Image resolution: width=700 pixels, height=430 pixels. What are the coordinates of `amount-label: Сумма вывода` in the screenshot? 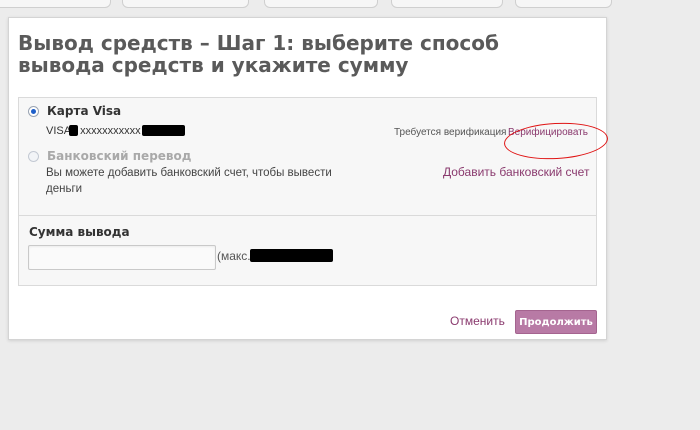 It's located at (79, 232).